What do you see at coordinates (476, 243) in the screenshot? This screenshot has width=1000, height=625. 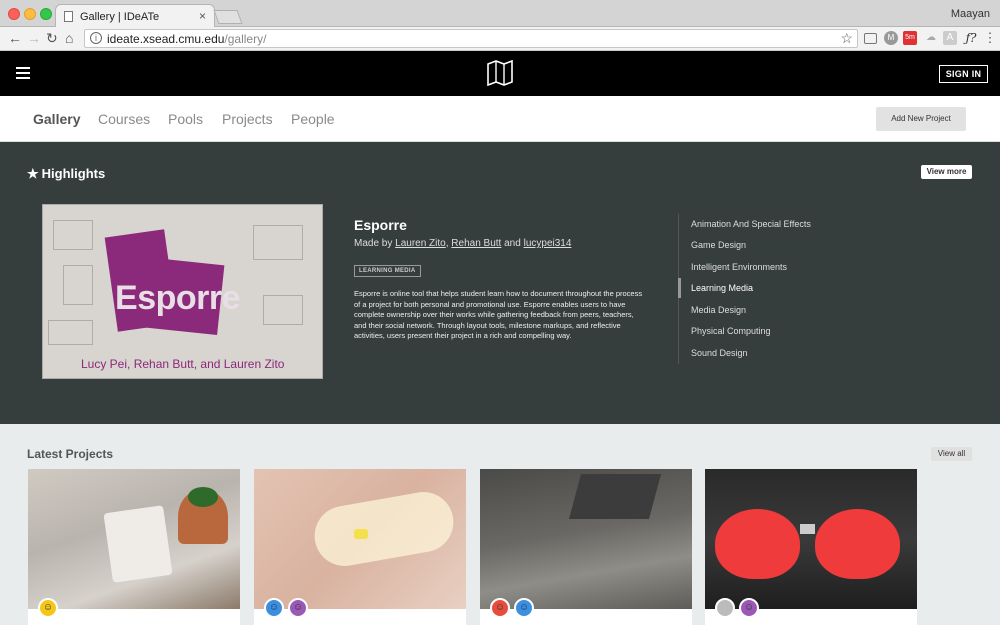 I see `author-link: Rehan Butt` at bounding box center [476, 243].